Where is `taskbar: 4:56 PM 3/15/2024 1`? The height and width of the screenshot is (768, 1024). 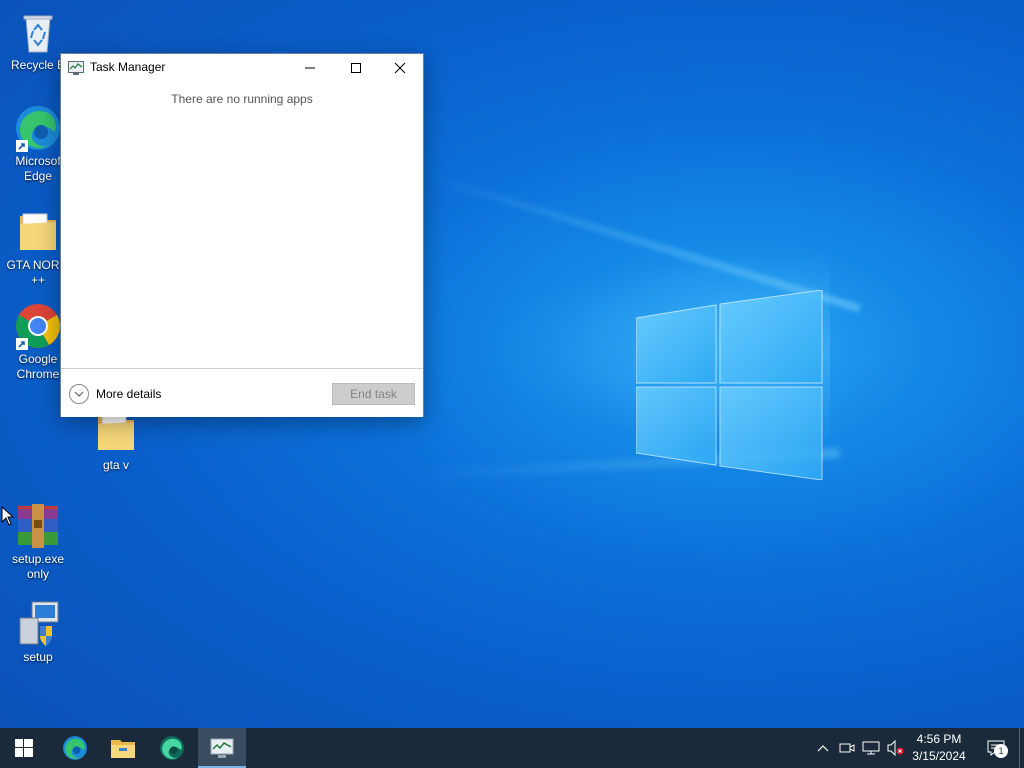
taskbar: 4:56 PM 3/15/2024 1 is located at coordinates (512, 748).